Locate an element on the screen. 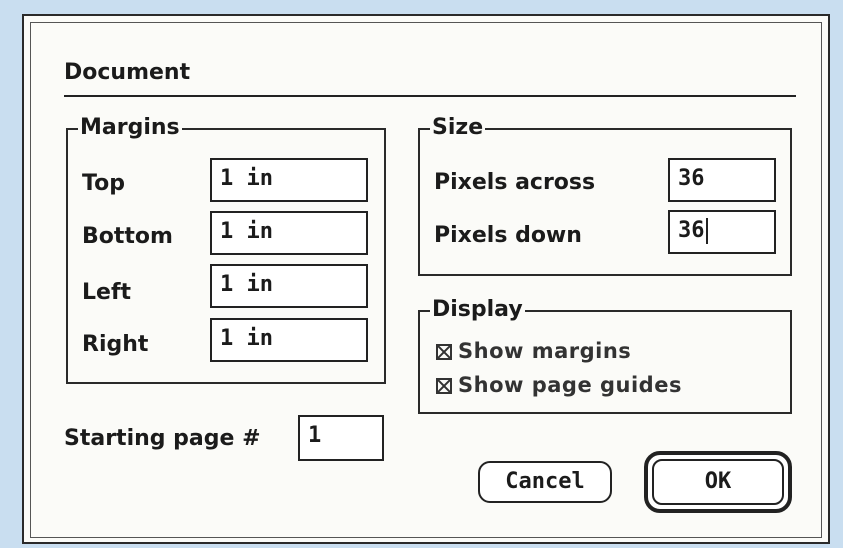 The image size is (843, 548). margin-right-label: Right is located at coordinates (115, 344).